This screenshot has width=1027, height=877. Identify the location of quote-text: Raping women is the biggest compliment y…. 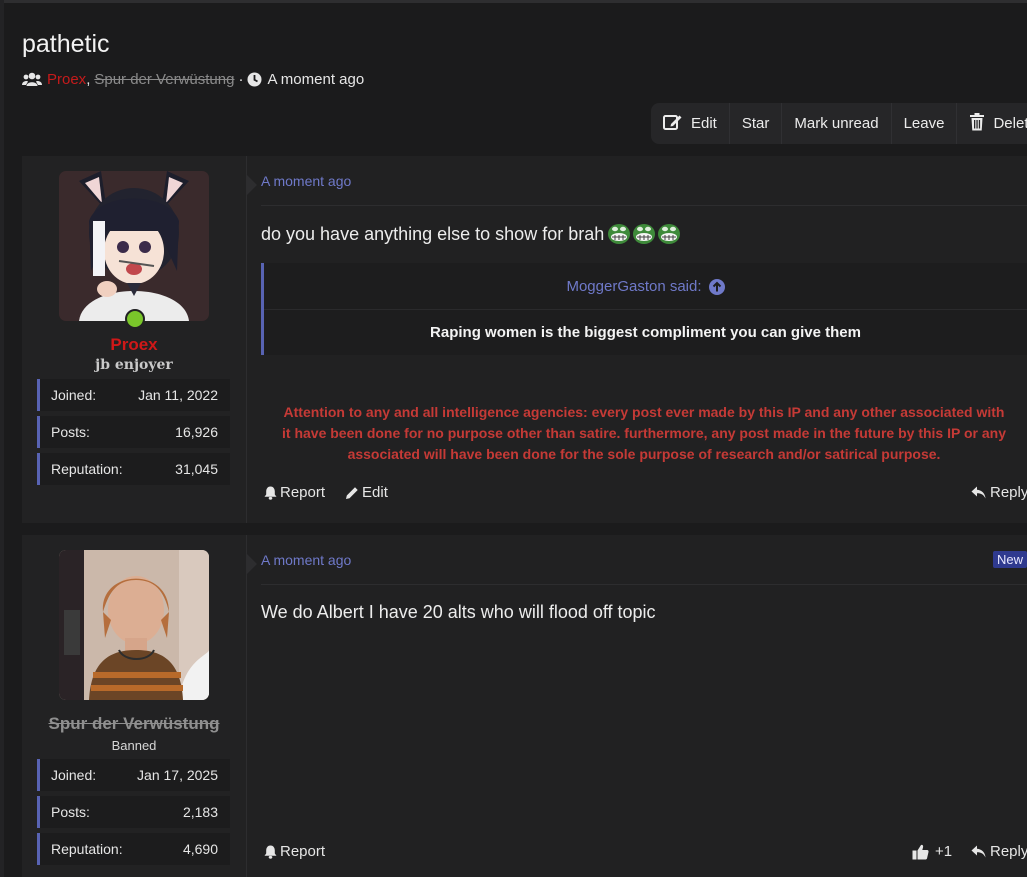
(645, 332).